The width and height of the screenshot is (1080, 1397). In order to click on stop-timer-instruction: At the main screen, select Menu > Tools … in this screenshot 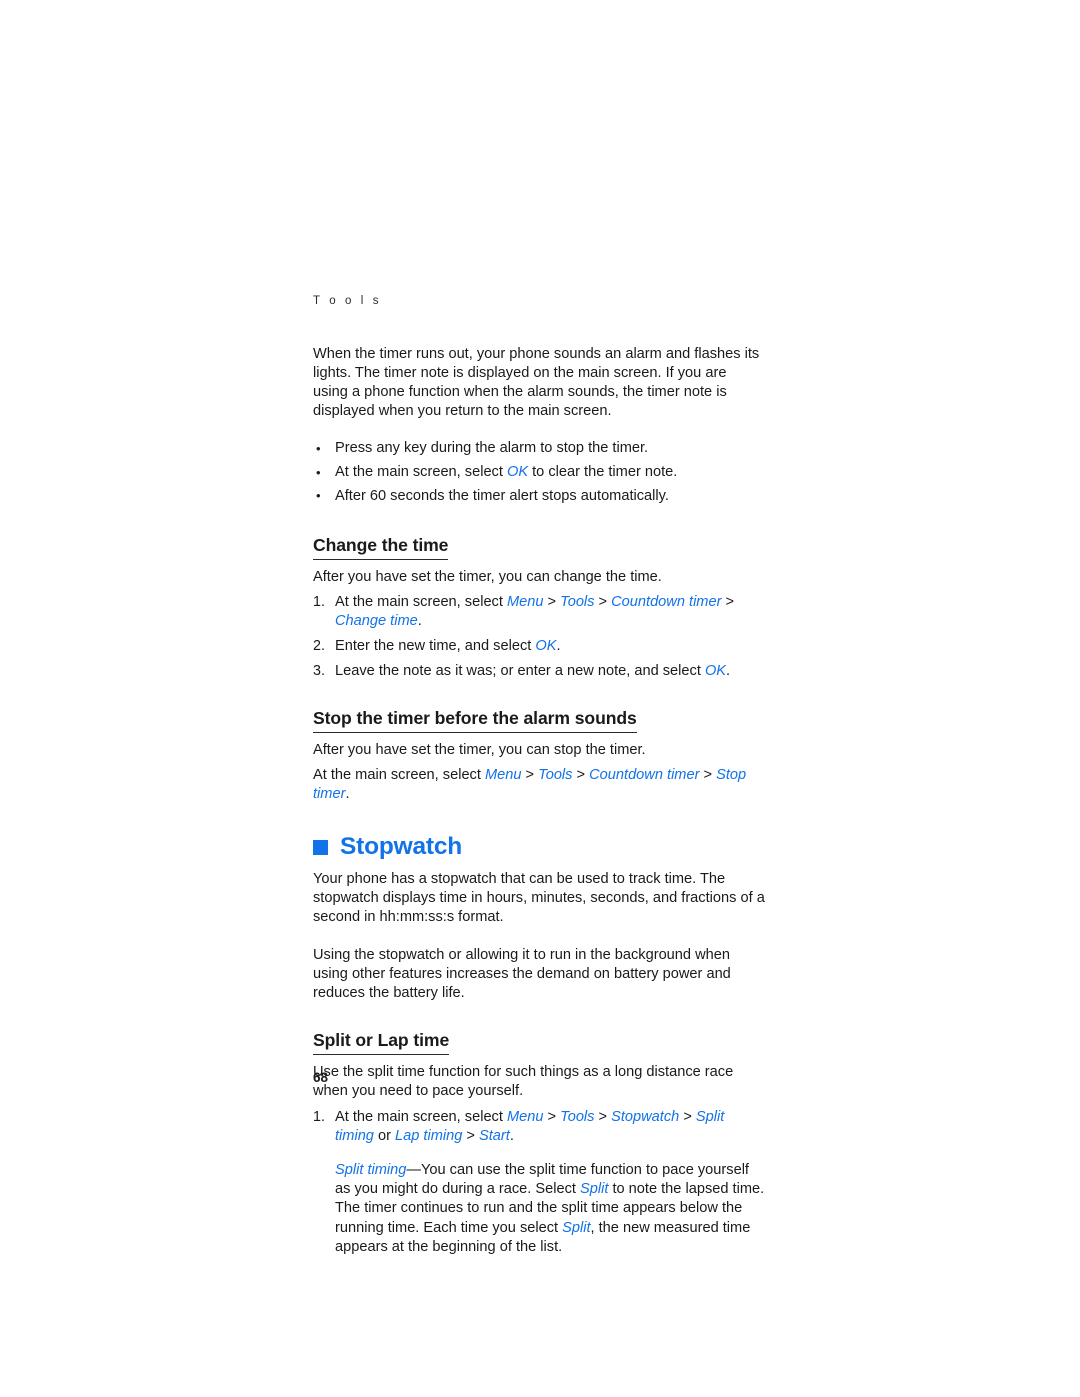, I will do `click(539, 785)`.